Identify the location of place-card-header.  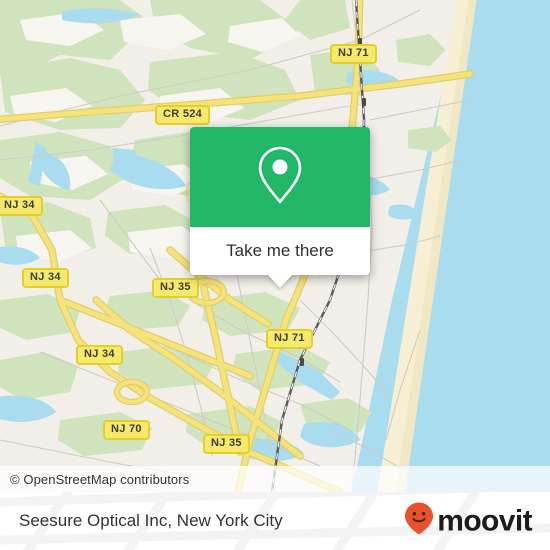
(280, 177).